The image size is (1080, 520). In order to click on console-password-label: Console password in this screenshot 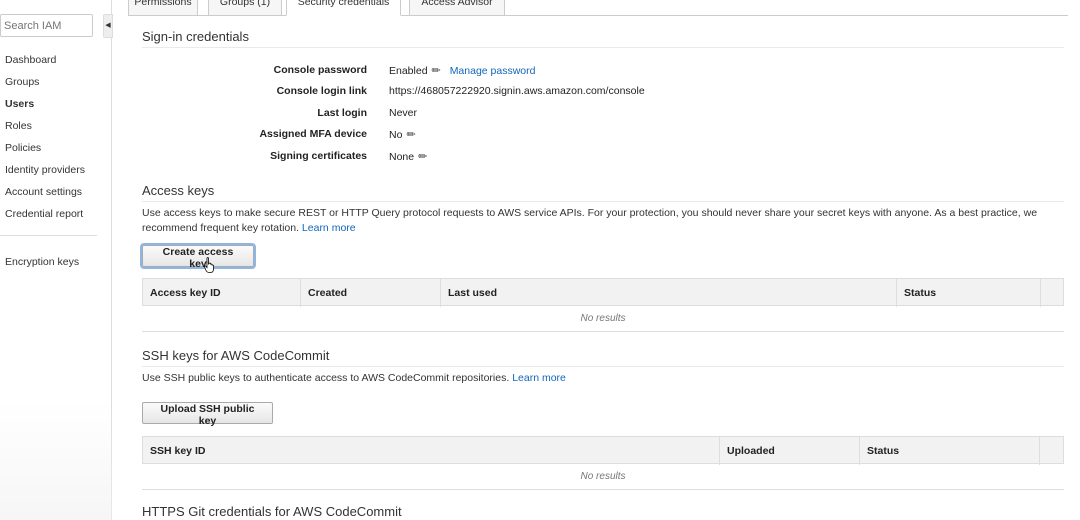, I will do `click(320, 70)`.